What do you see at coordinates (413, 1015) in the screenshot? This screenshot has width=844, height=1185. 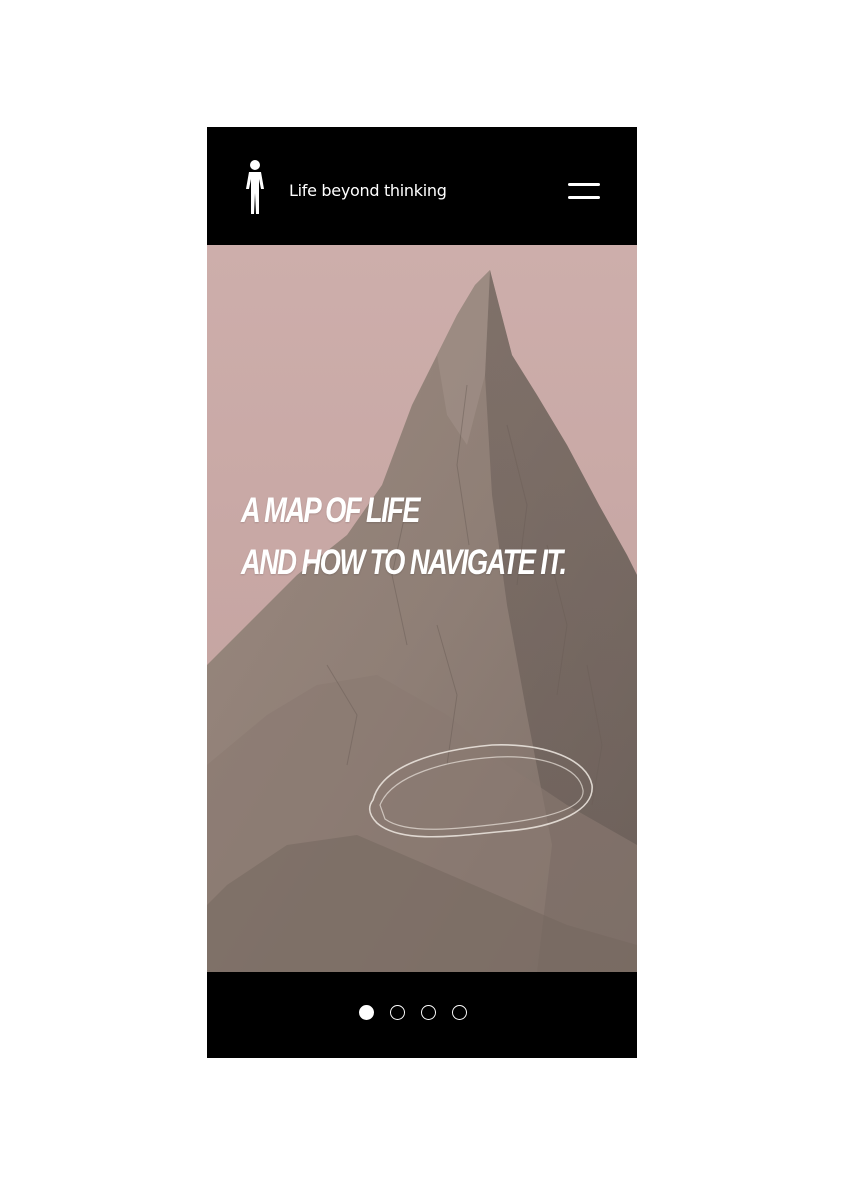 I see `pagination-dots` at bounding box center [413, 1015].